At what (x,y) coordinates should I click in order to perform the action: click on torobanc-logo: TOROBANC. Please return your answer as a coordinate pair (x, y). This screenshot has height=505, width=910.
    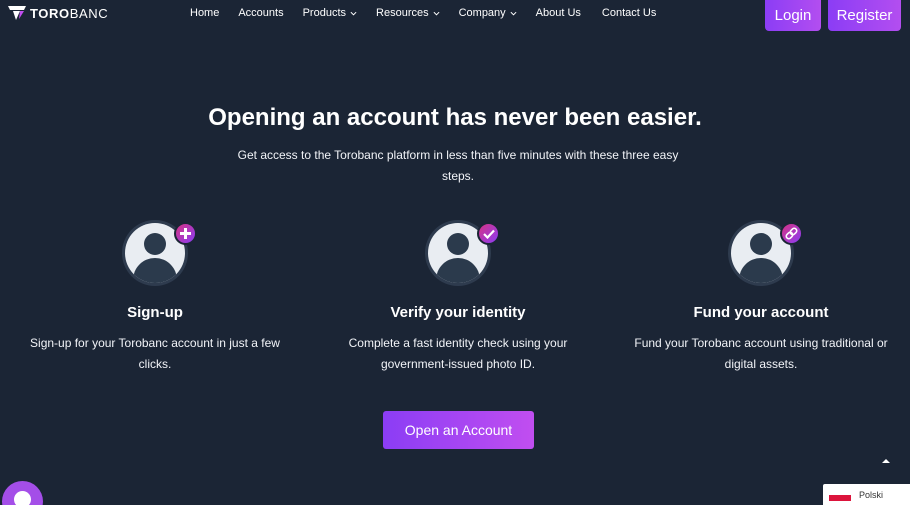
    Looking at the image, I should click on (58, 13).